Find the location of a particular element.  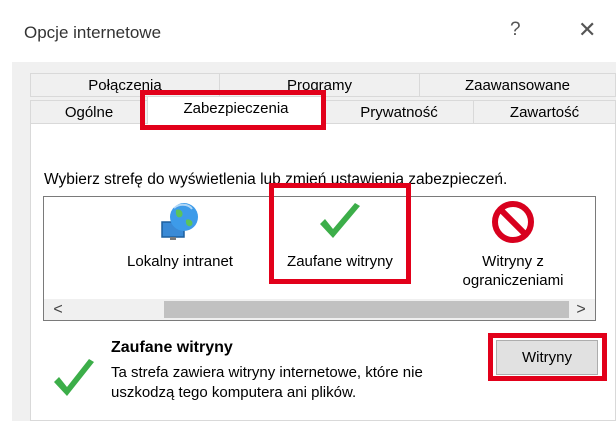

zone-label: Zaufane witryny is located at coordinates (340, 261).